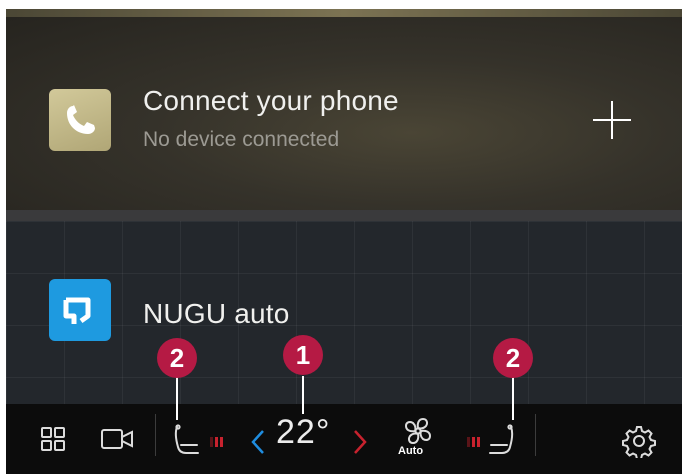 This screenshot has width=686, height=474. Describe the element at coordinates (155, 435) in the screenshot. I see `separator-left` at that location.